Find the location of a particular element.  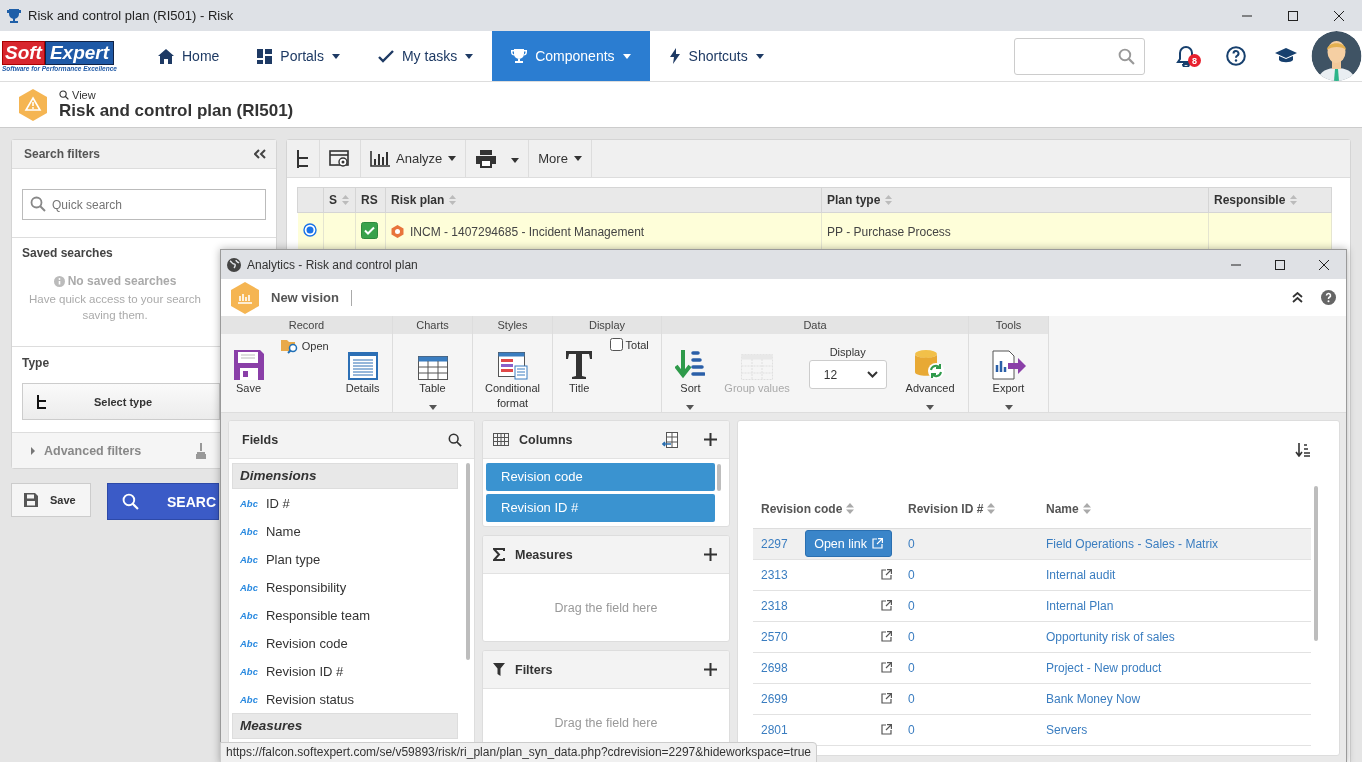

ribbon-button: Details is located at coordinates (362, 373).